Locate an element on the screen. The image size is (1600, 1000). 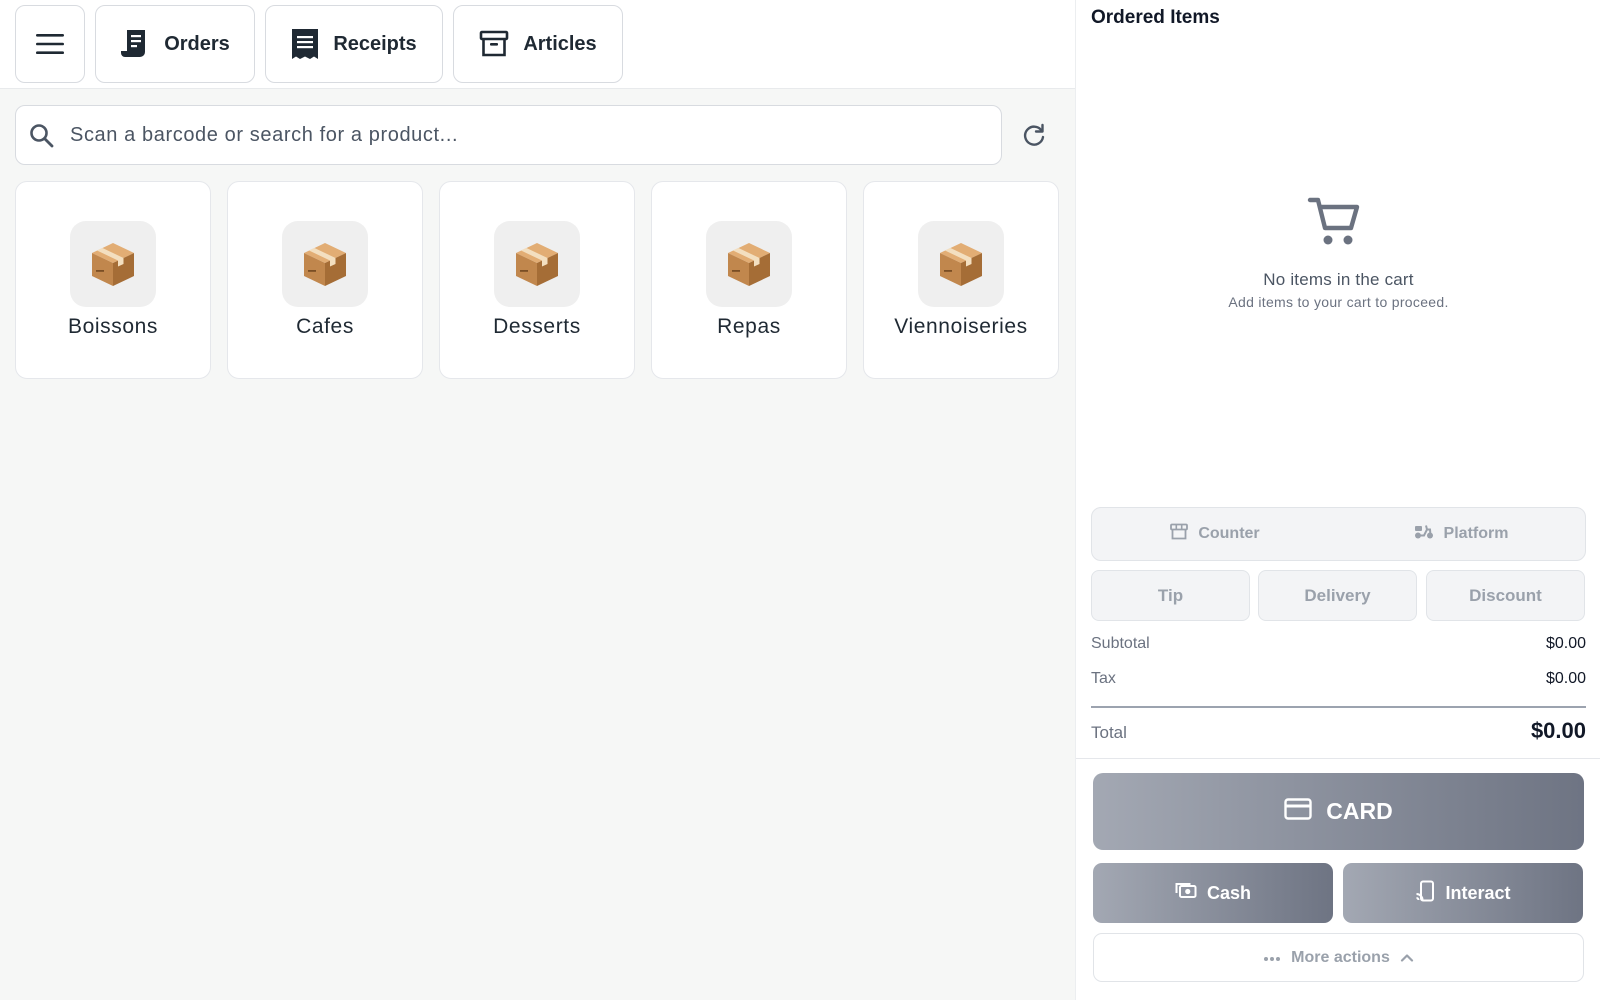
chevron-up-icon is located at coordinates (1407, 958).